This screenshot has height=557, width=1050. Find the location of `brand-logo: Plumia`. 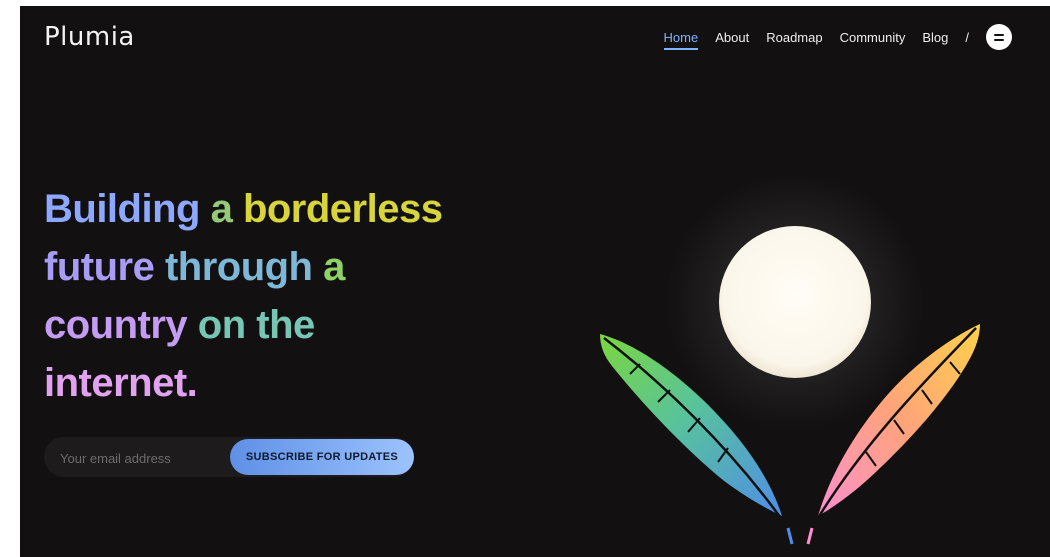

brand-logo: Plumia is located at coordinates (89, 37).